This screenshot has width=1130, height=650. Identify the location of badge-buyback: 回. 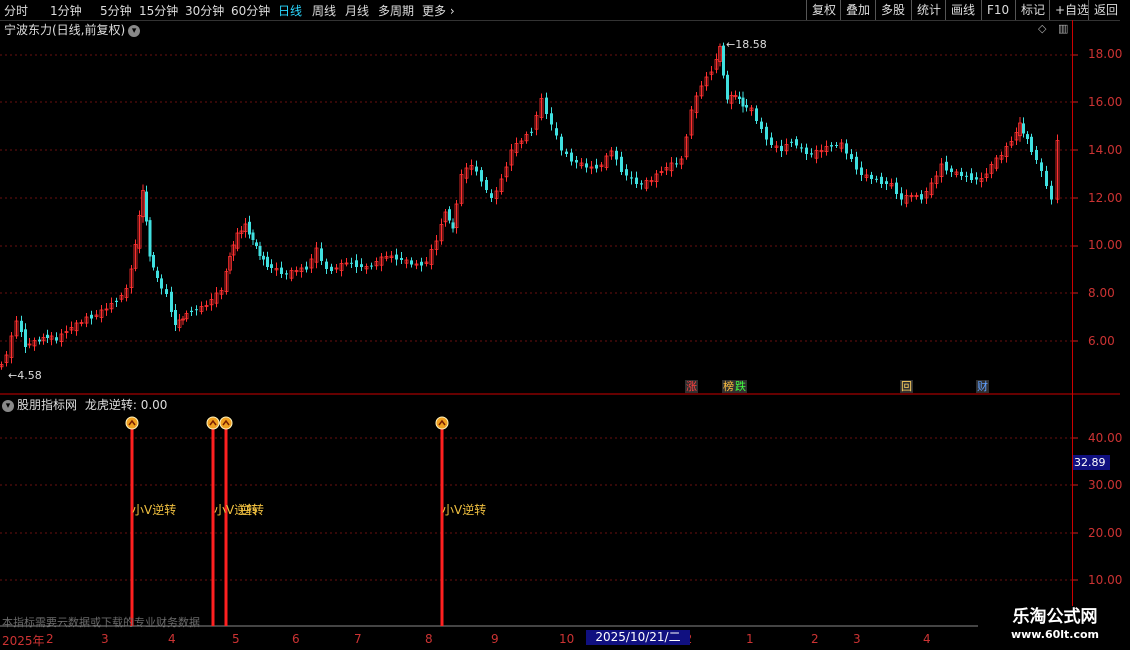
(906, 386).